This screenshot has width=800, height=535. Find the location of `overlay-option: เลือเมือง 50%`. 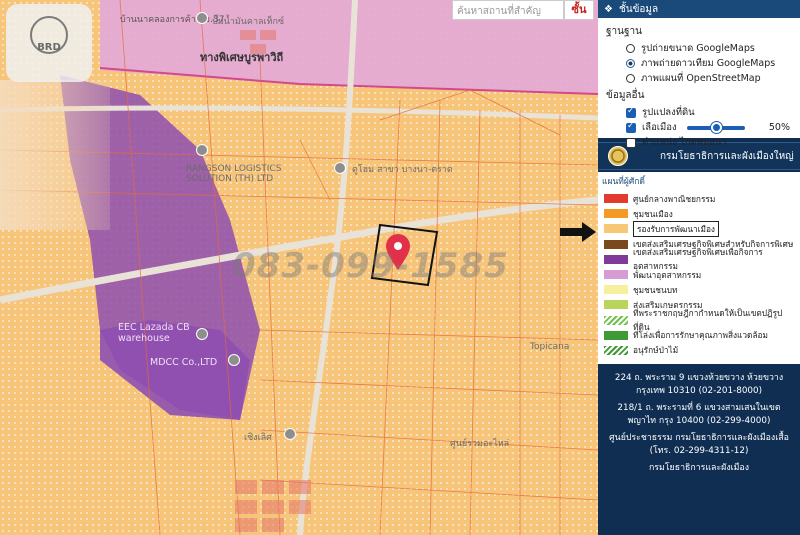

overlay-option: เลือเมือง 50% is located at coordinates (700, 127).